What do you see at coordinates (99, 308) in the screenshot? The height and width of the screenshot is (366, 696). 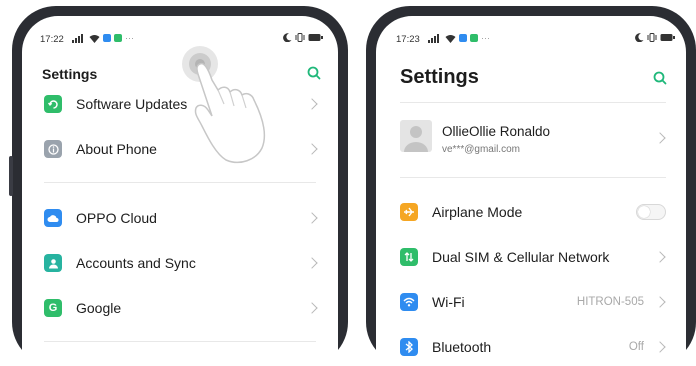 I see `settings-item-label: Google` at bounding box center [99, 308].